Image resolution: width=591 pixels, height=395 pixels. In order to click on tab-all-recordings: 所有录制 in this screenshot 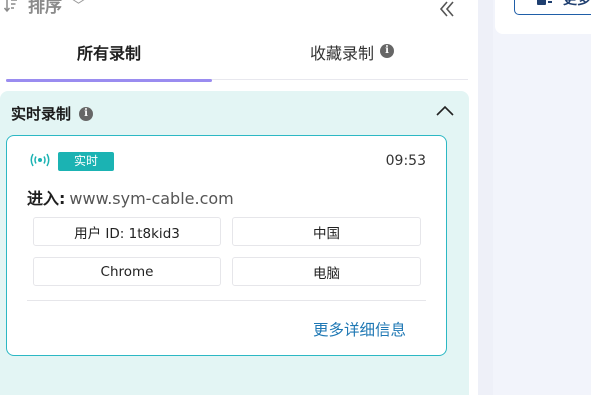, I will do `click(109, 61)`.